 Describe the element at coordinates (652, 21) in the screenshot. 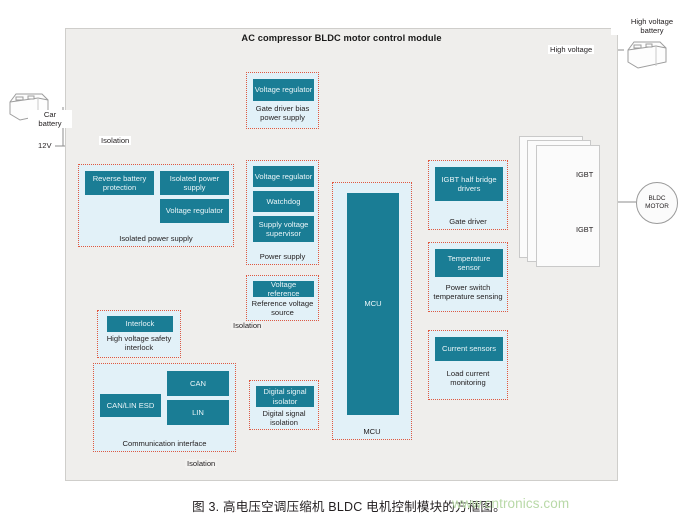

I see `hv-battery-label-line1: High voltage` at that location.